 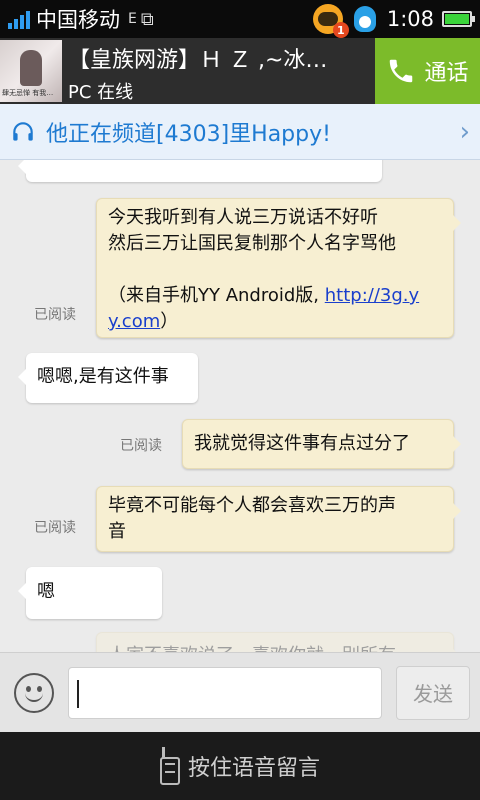 I want to click on contact-status: PC 在线, so click(x=101, y=92).